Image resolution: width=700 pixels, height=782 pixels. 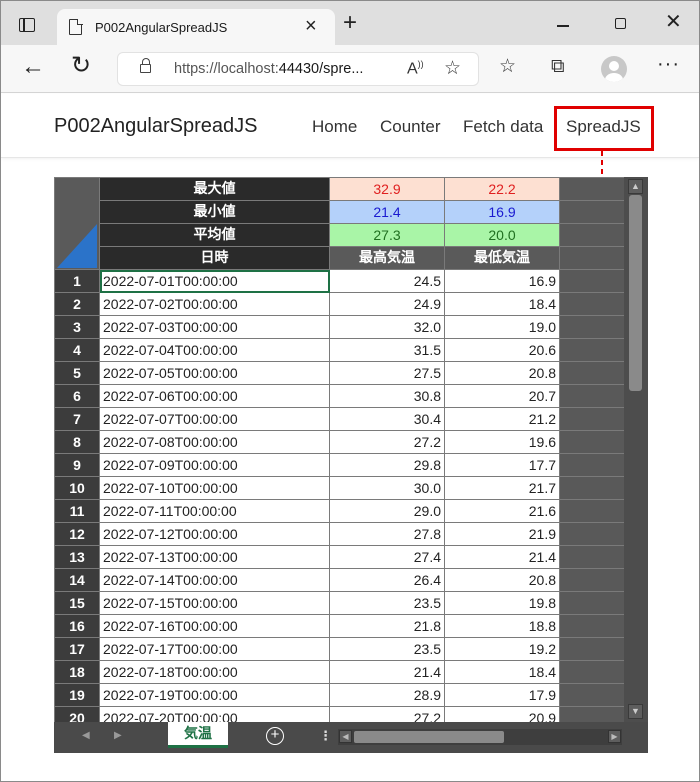 What do you see at coordinates (77, 465) in the screenshot?
I see `row-header: 9` at bounding box center [77, 465].